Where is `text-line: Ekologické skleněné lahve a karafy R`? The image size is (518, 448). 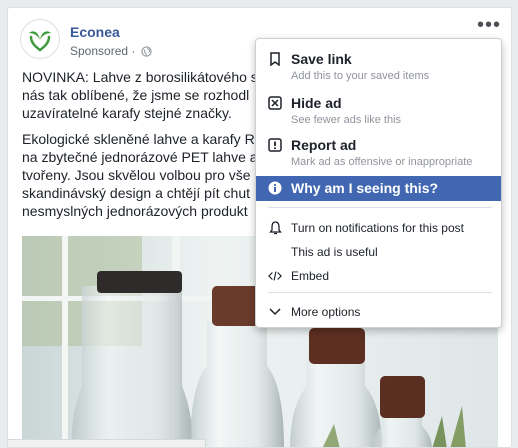
text-line: Ekologické skleněné lahve a karafy R is located at coordinates (138, 139).